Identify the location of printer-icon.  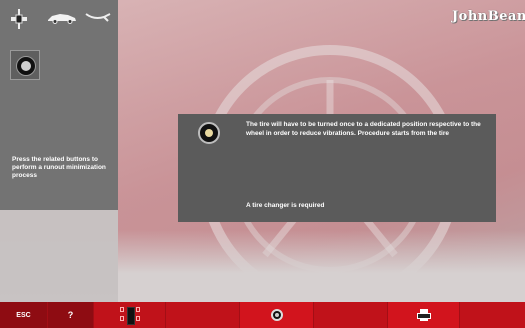
(423, 315).